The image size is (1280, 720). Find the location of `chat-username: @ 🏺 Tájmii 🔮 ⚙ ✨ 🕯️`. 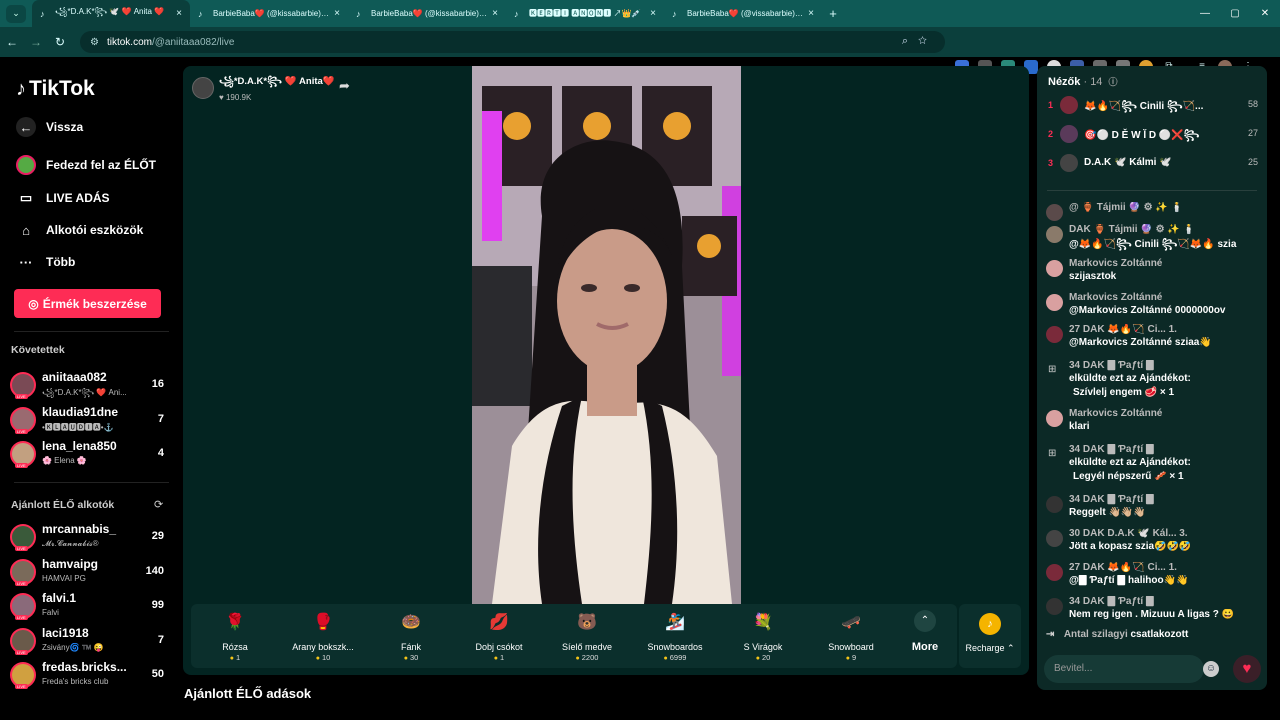

chat-username: @ 🏺 Tájmii 🔮 ⚙ ✨ 🕯️ is located at coordinates (1164, 207).